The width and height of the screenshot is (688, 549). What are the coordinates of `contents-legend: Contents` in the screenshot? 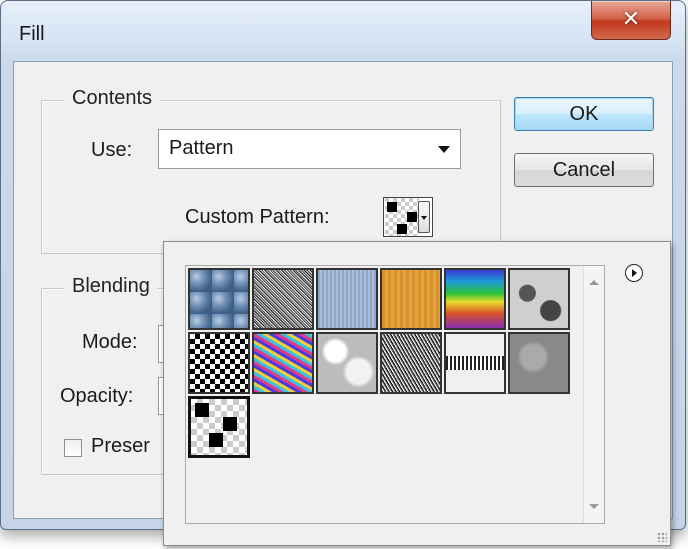 It's located at (112, 98).